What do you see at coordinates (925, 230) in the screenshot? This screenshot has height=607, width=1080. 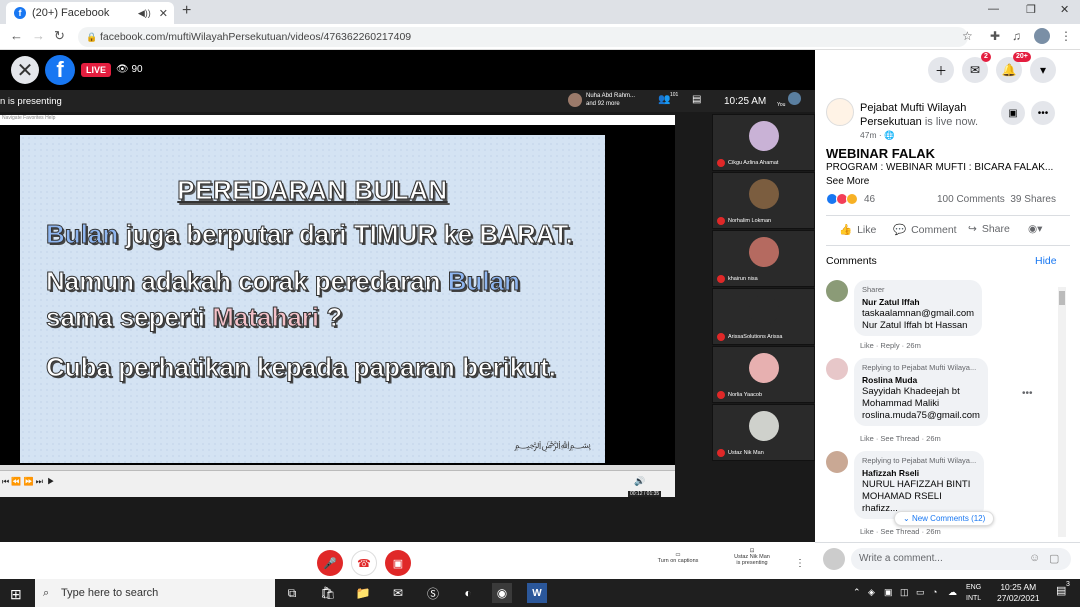 I see `comment-button: 💬 Comment` at bounding box center [925, 230].